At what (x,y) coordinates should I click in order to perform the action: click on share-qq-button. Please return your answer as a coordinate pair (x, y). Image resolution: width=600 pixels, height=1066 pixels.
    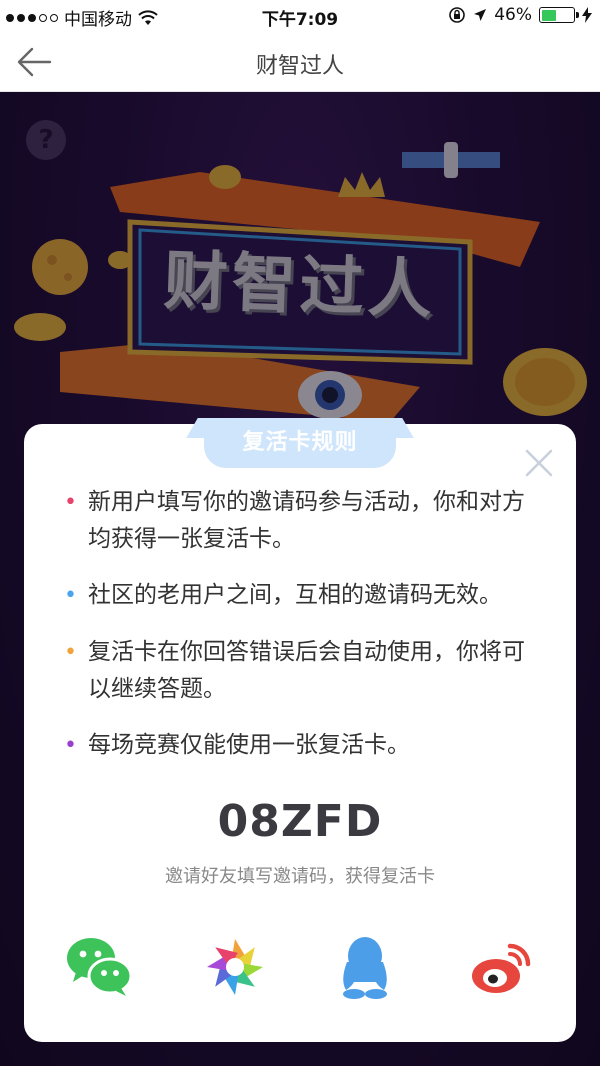
    Looking at the image, I should click on (365, 967).